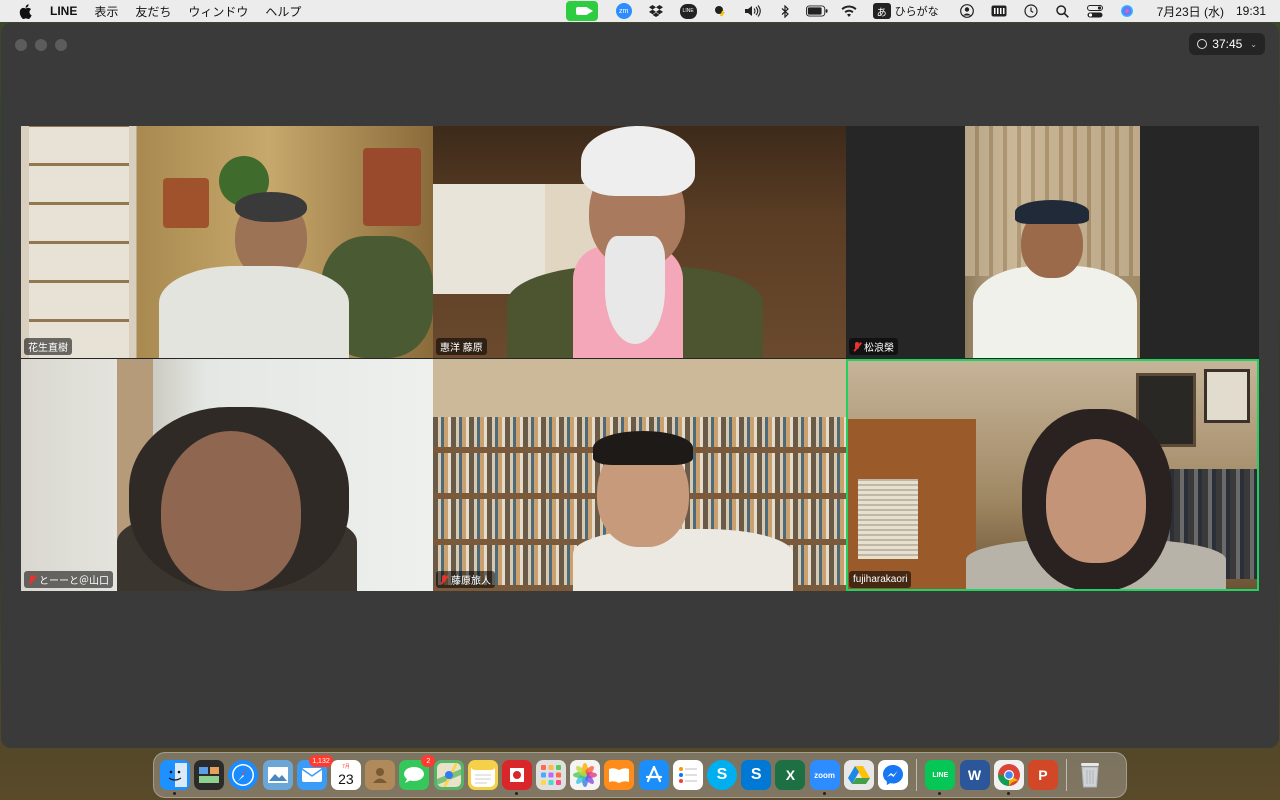 The height and width of the screenshot is (800, 1280). I want to click on zoom-app-icon: zoom, so click(824, 777).